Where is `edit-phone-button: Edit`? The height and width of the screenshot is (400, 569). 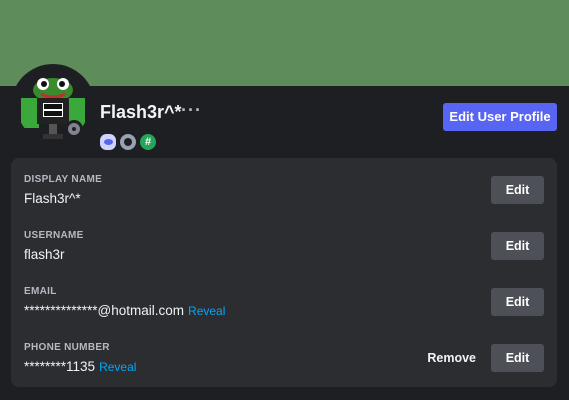 edit-phone-button: Edit is located at coordinates (517, 358).